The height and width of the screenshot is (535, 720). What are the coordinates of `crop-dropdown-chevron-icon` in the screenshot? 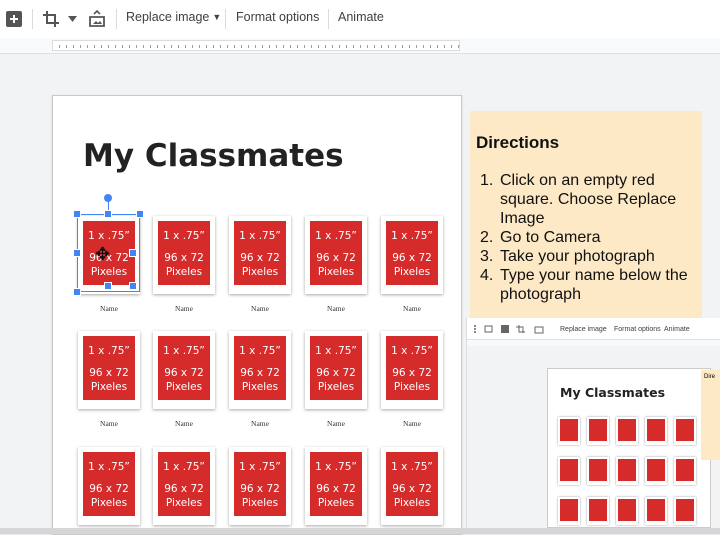 It's located at (72, 19).